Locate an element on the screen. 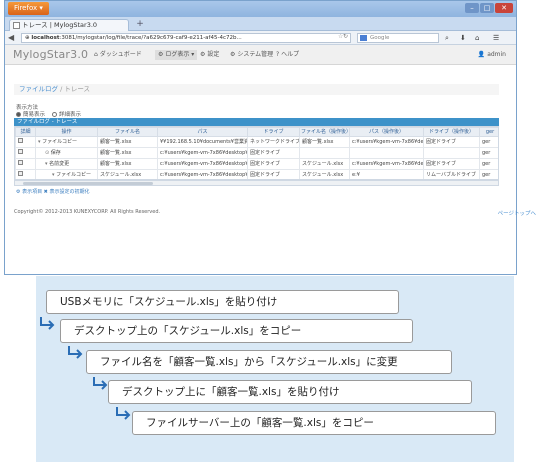 Image resolution: width=548 pixels, height=462 pixels. grid-footer-links: ⚙ 表示項目 ✖ 表示設定の初期化 is located at coordinates (52, 191).